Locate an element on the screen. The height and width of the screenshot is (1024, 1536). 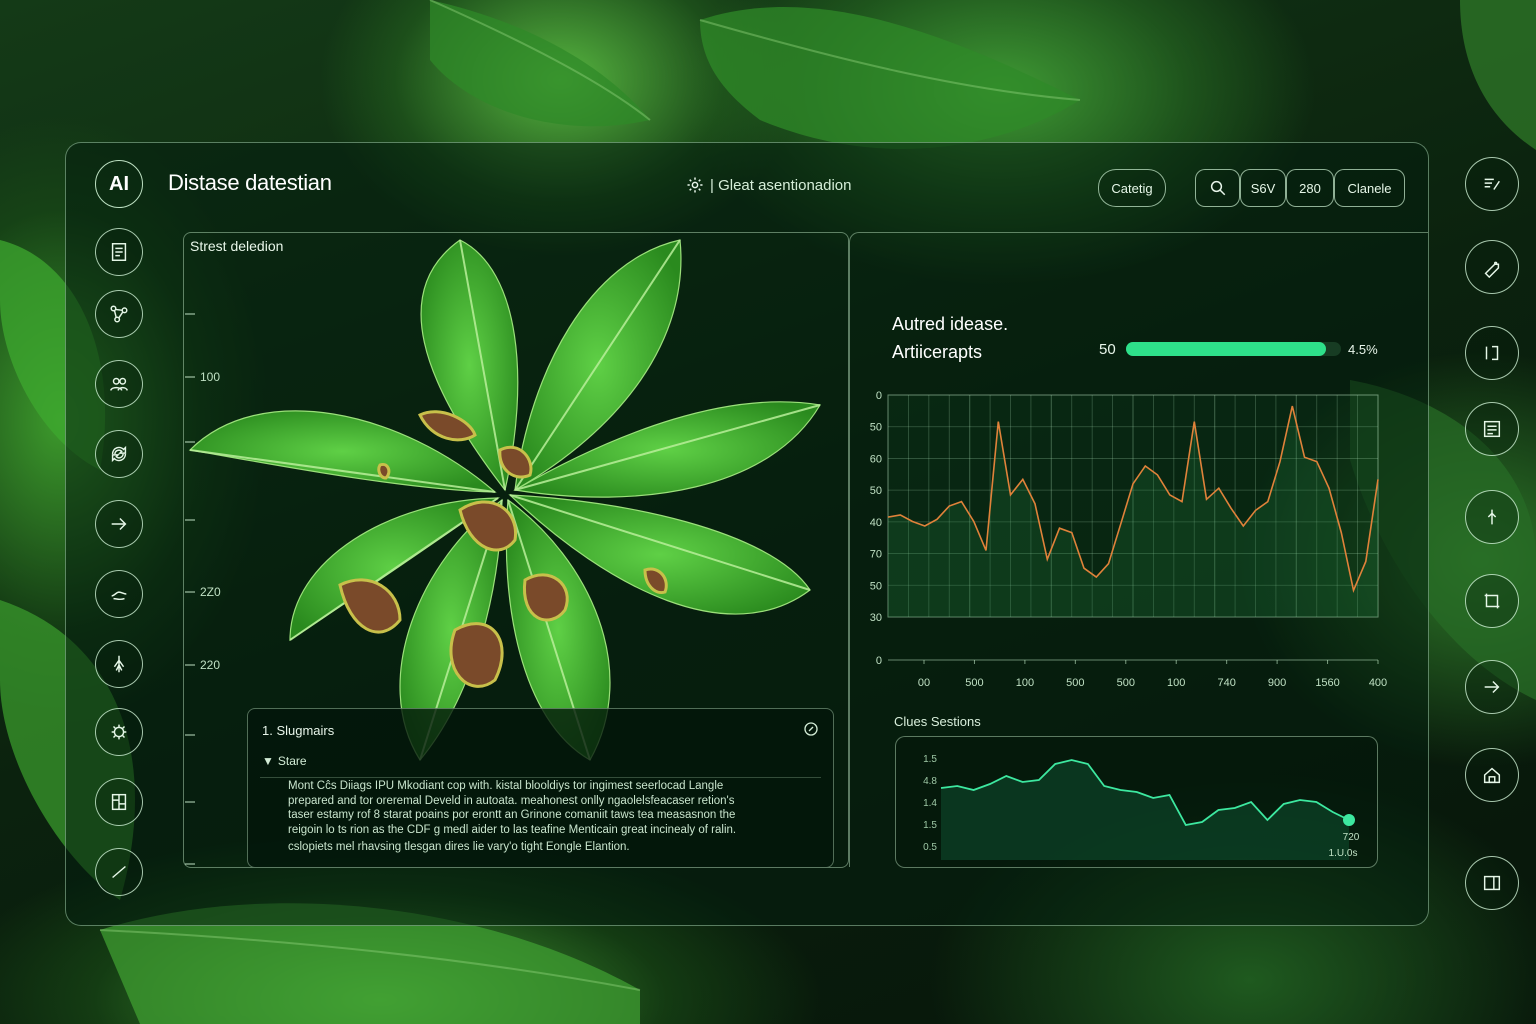
rail-button-split is located at coordinates (1492, 353).